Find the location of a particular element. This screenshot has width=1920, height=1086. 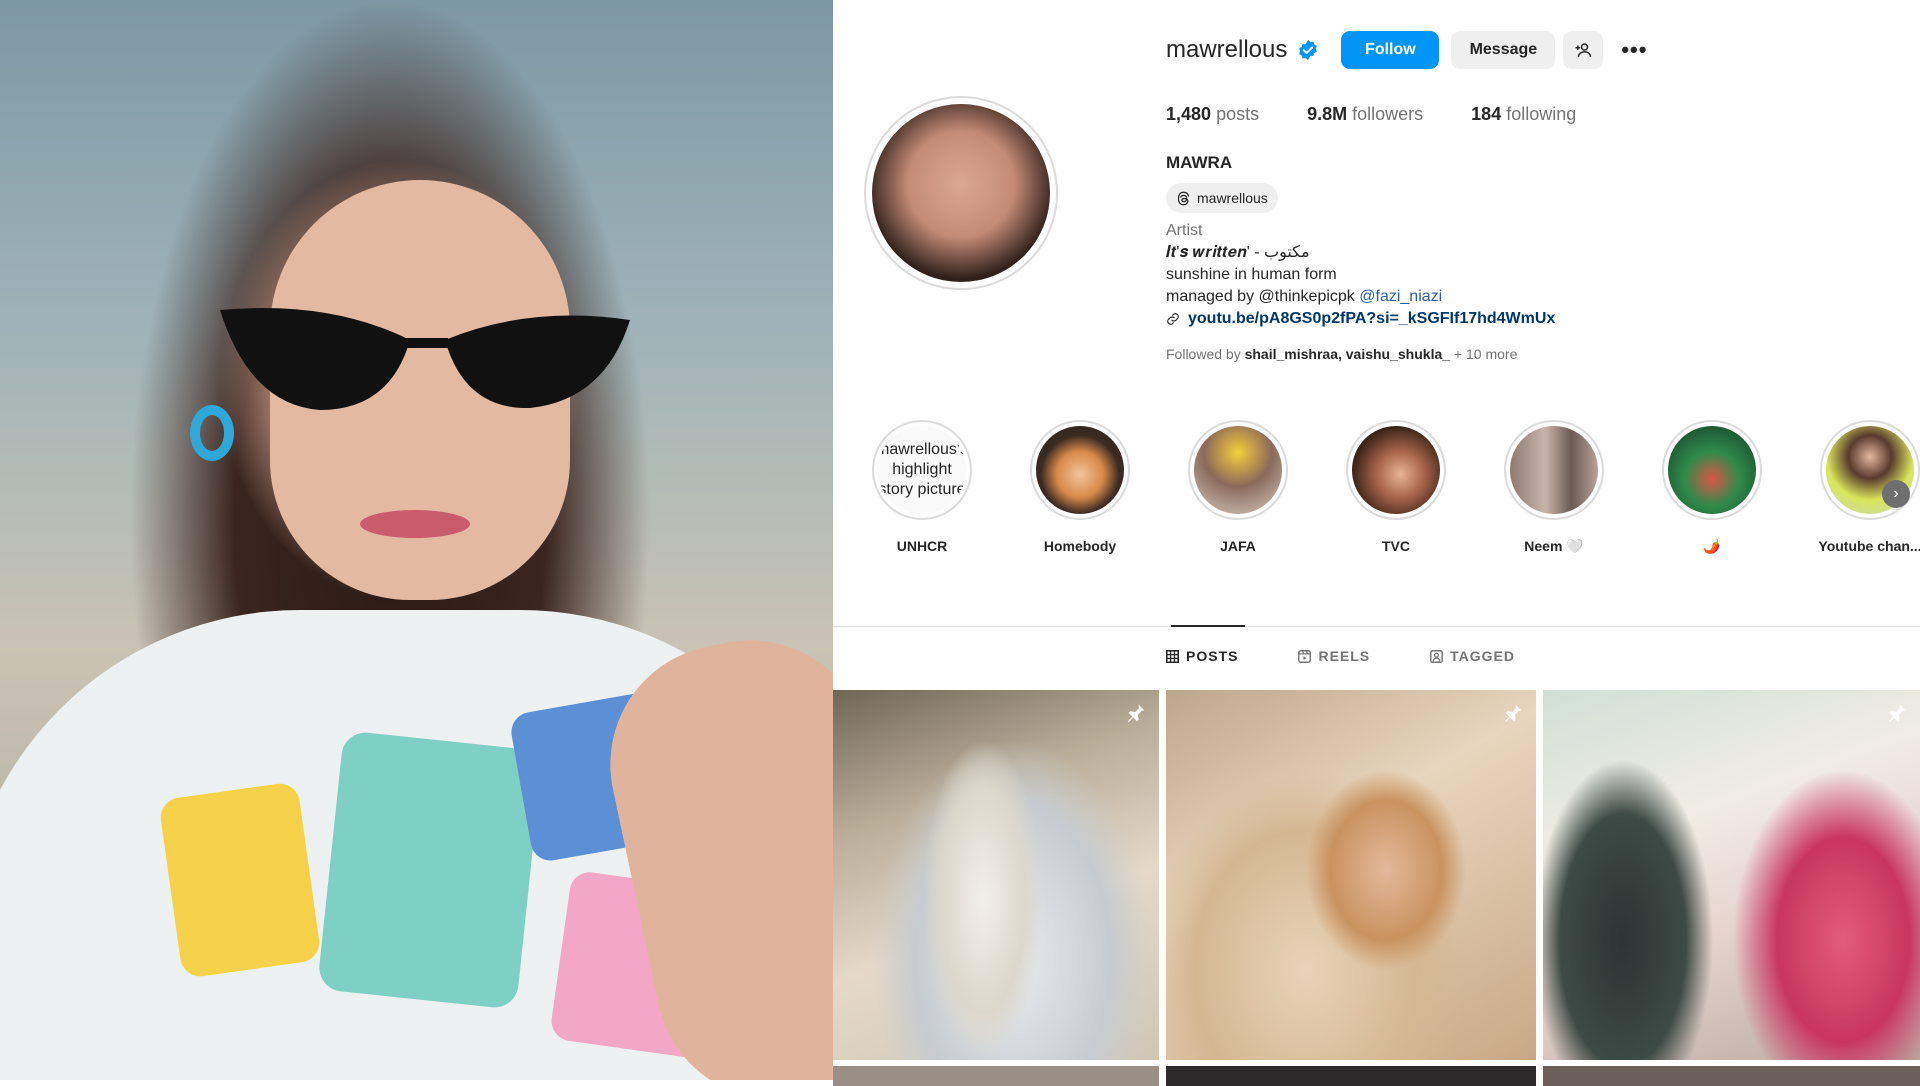

following-label: following is located at coordinates (1541, 114).